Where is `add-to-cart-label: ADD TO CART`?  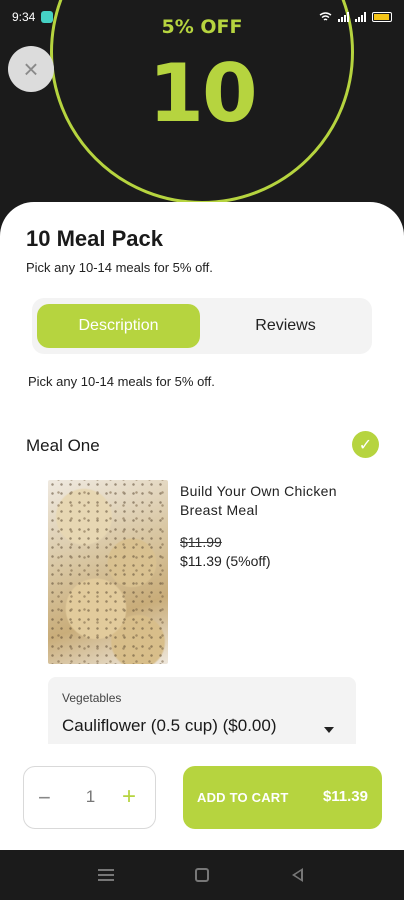
add-to-cart-label: ADD TO CART is located at coordinates (243, 797).